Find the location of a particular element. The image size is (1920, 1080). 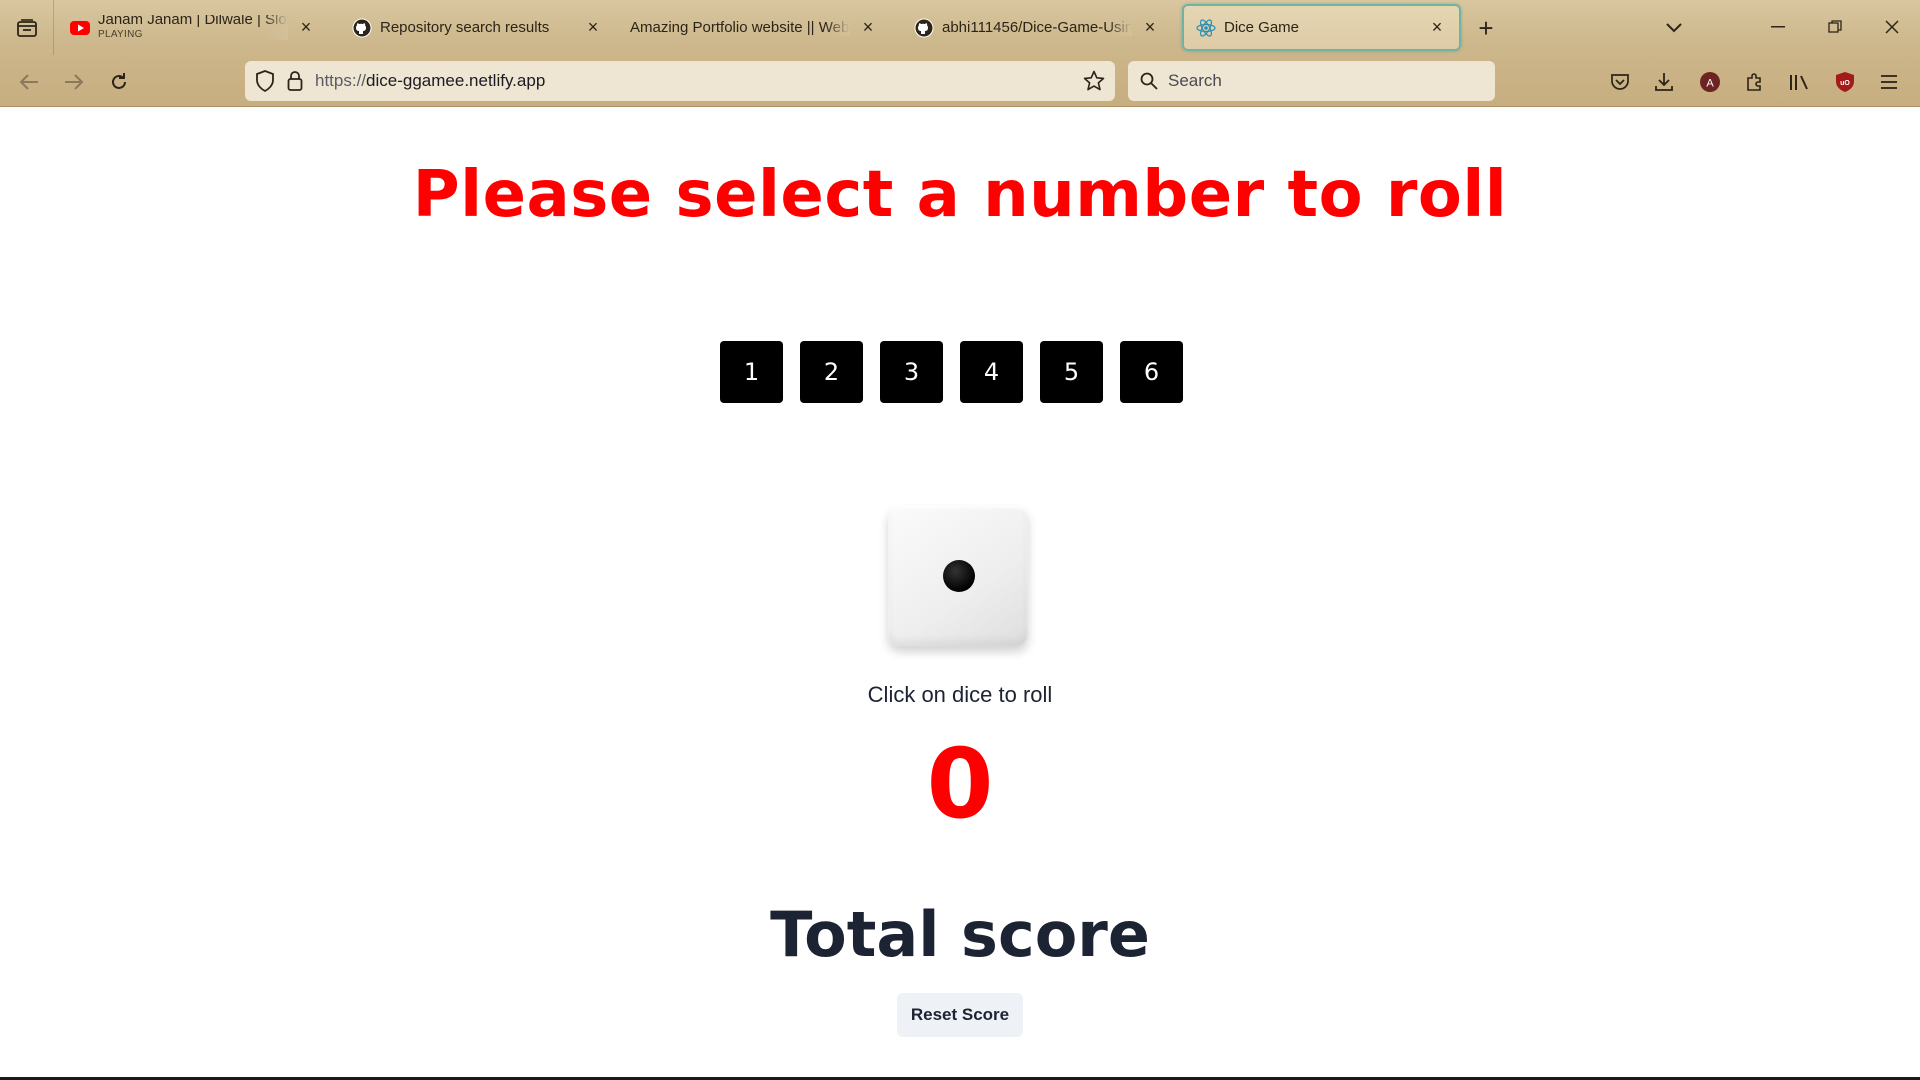

close-window-button is located at coordinates (1892, 27).